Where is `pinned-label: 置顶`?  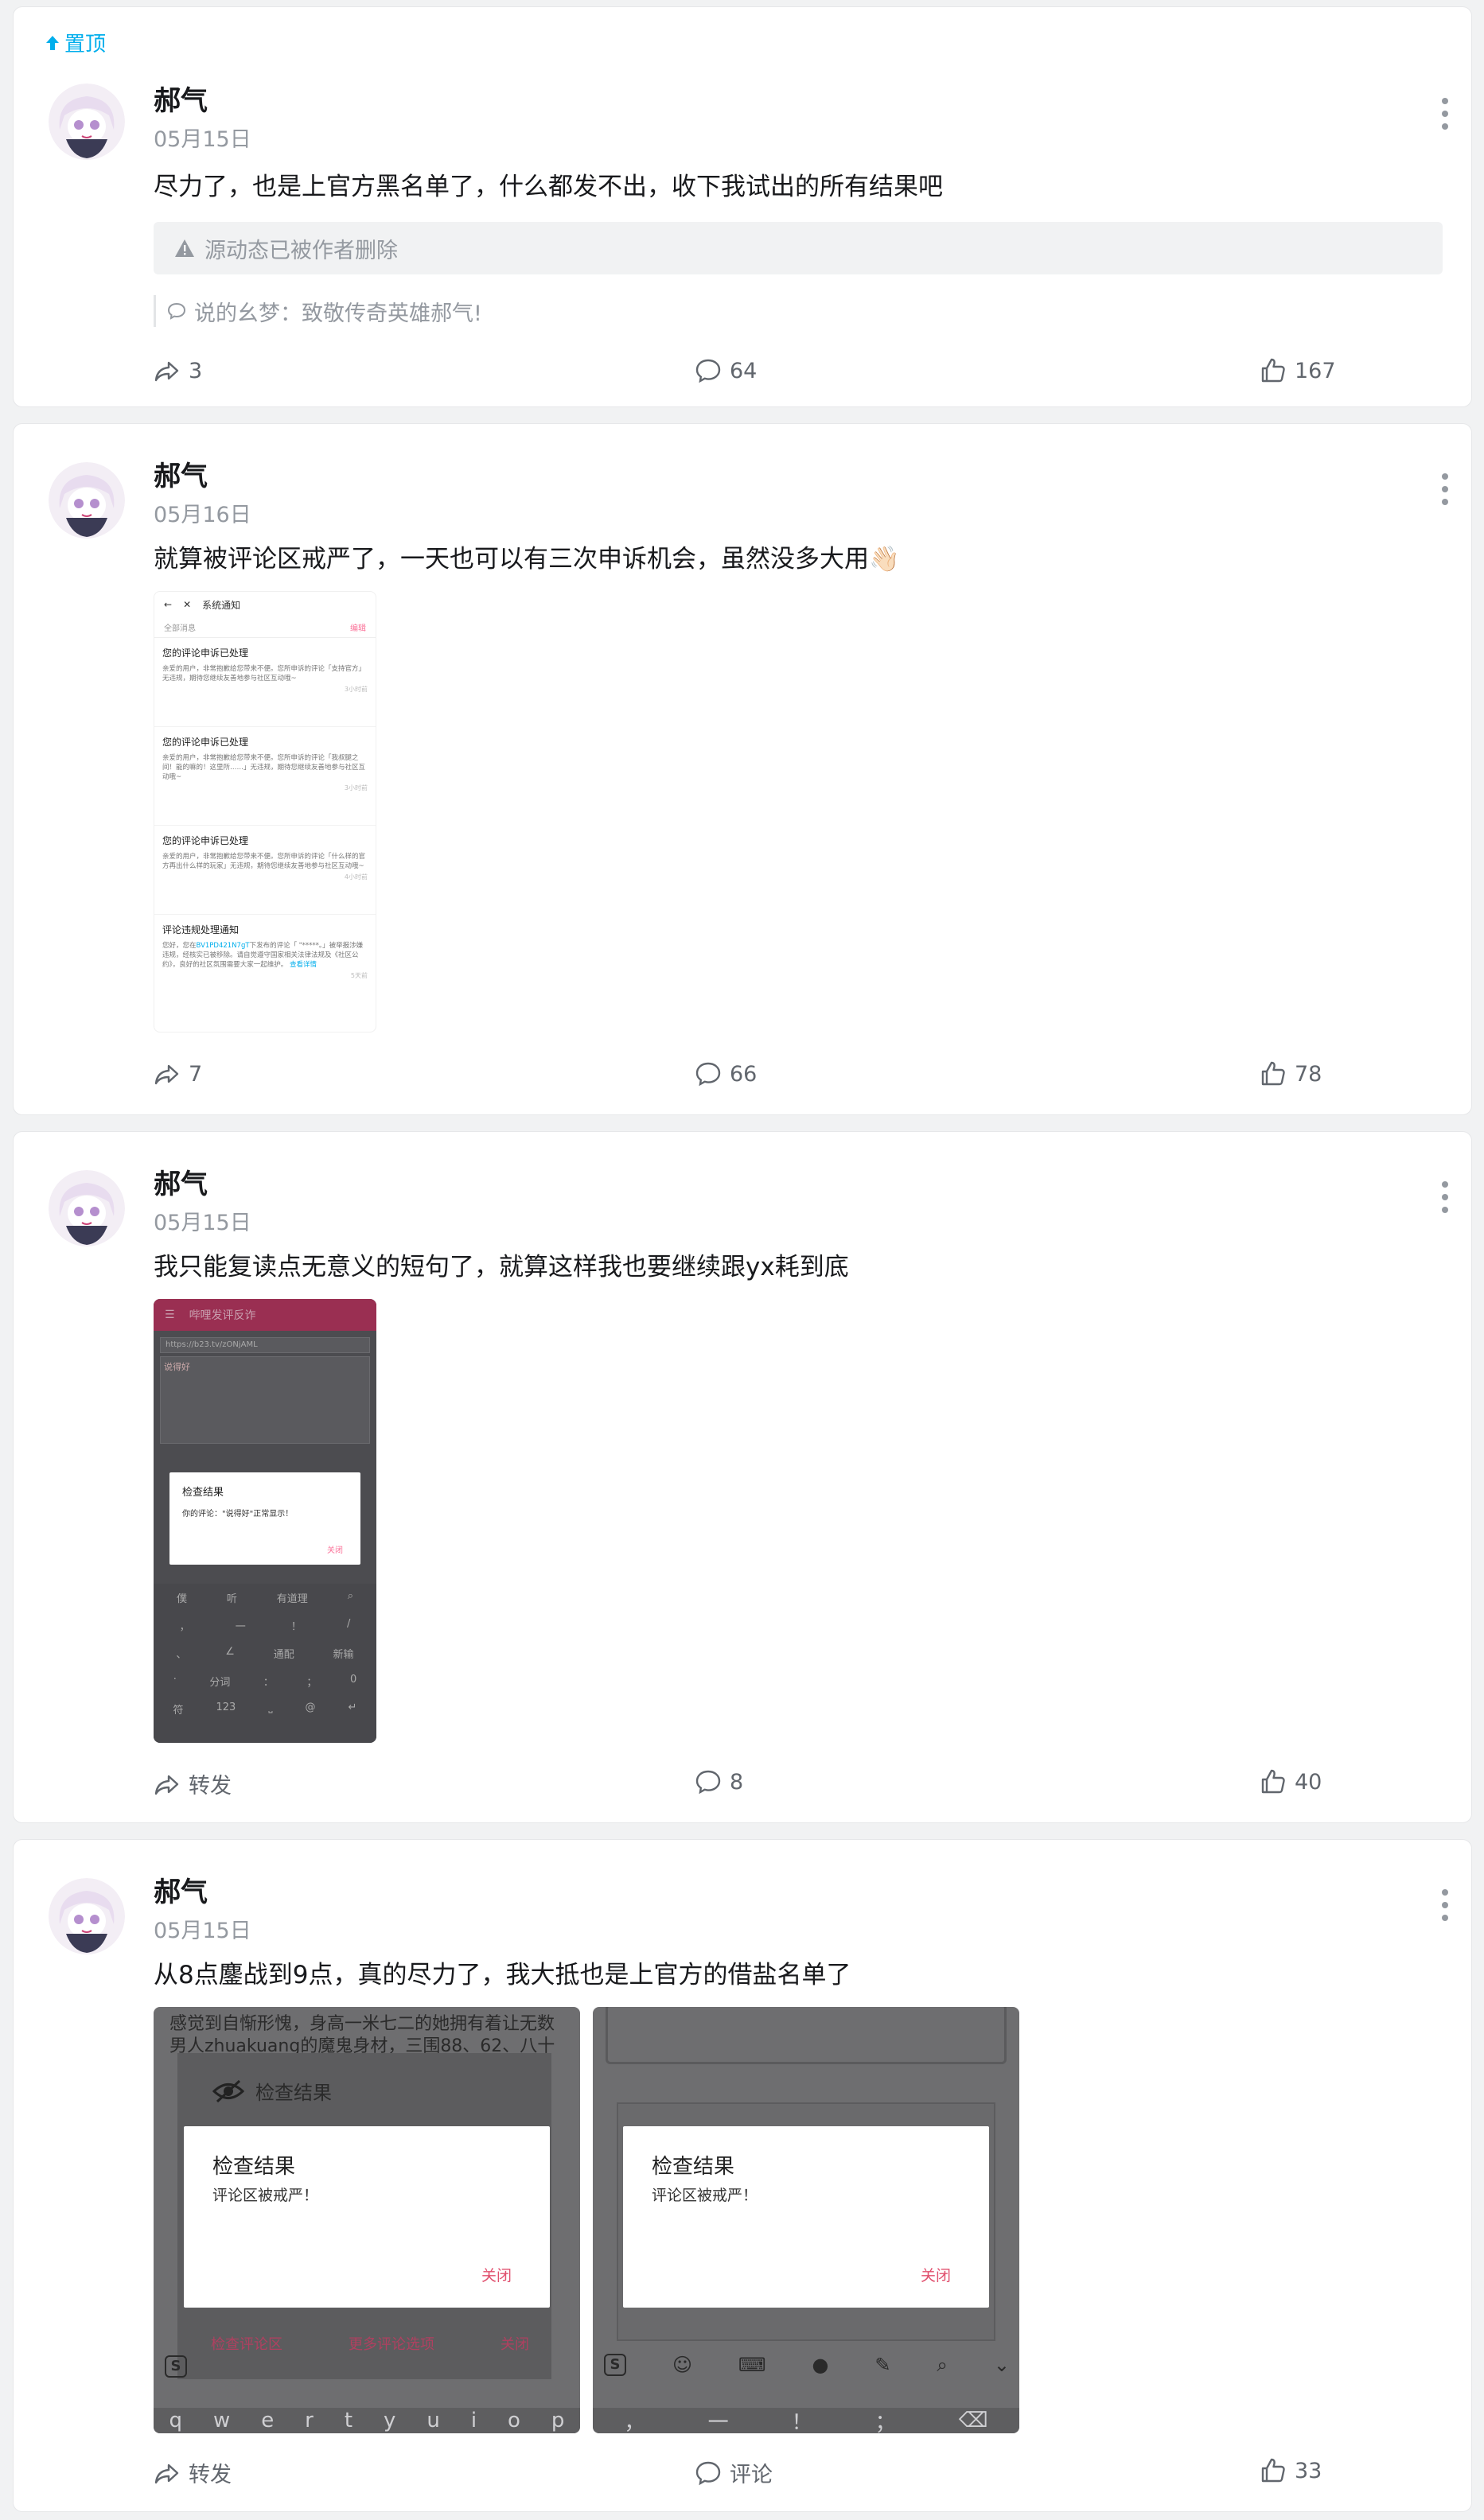 pinned-label: 置顶 is located at coordinates (85, 44).